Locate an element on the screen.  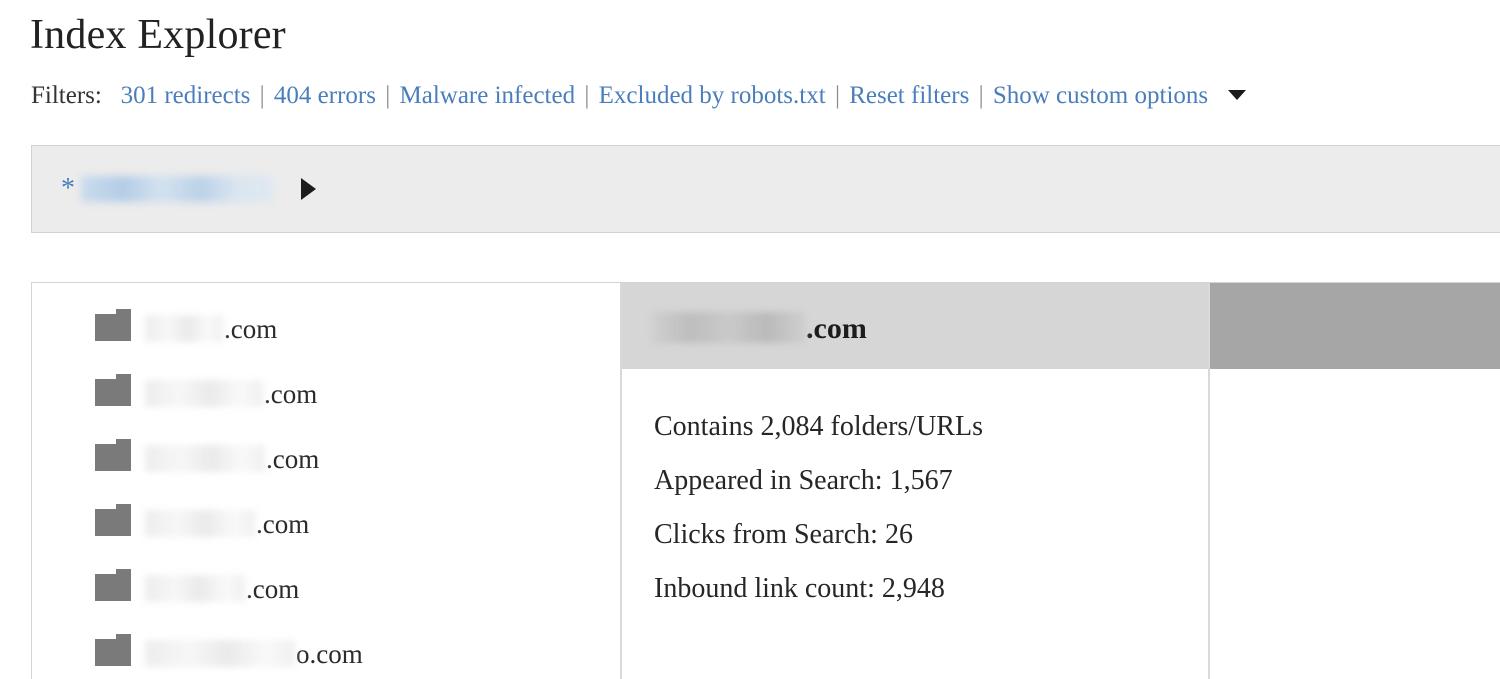
detail-title: .com is located at coordinates (759, 326).